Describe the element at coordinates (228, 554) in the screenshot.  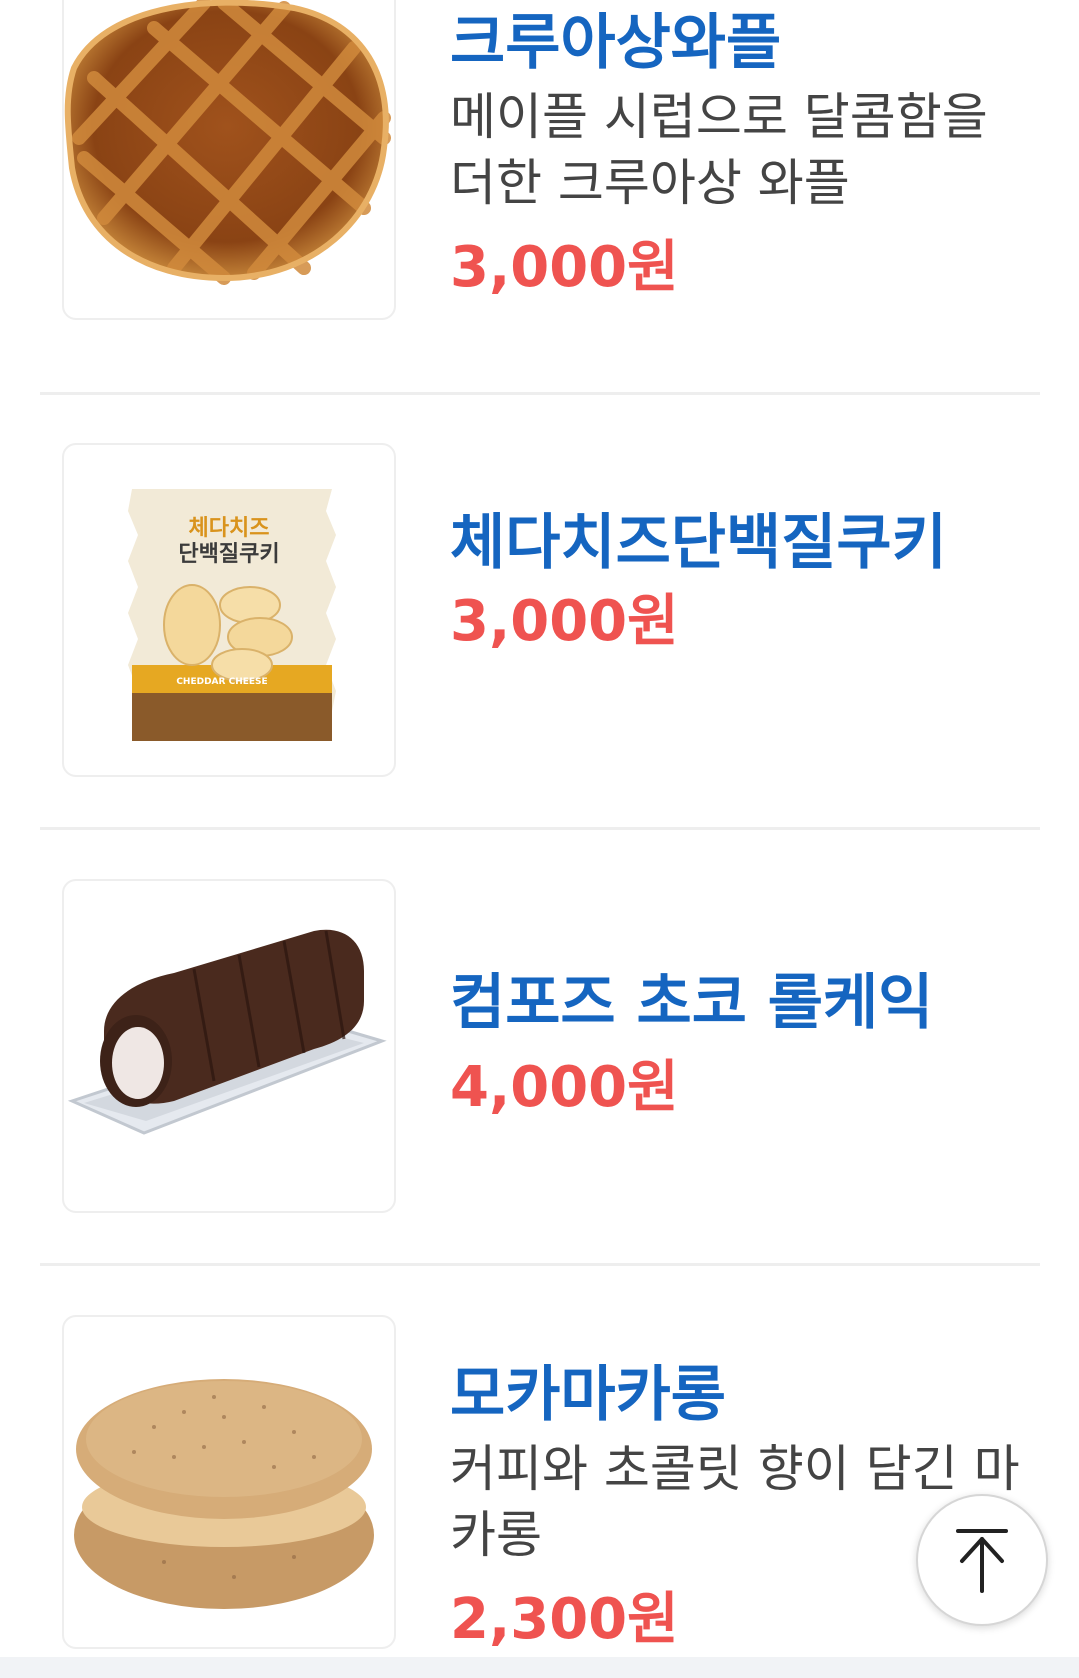
I see `package-title-line2: 단백질쿠키` at that location.